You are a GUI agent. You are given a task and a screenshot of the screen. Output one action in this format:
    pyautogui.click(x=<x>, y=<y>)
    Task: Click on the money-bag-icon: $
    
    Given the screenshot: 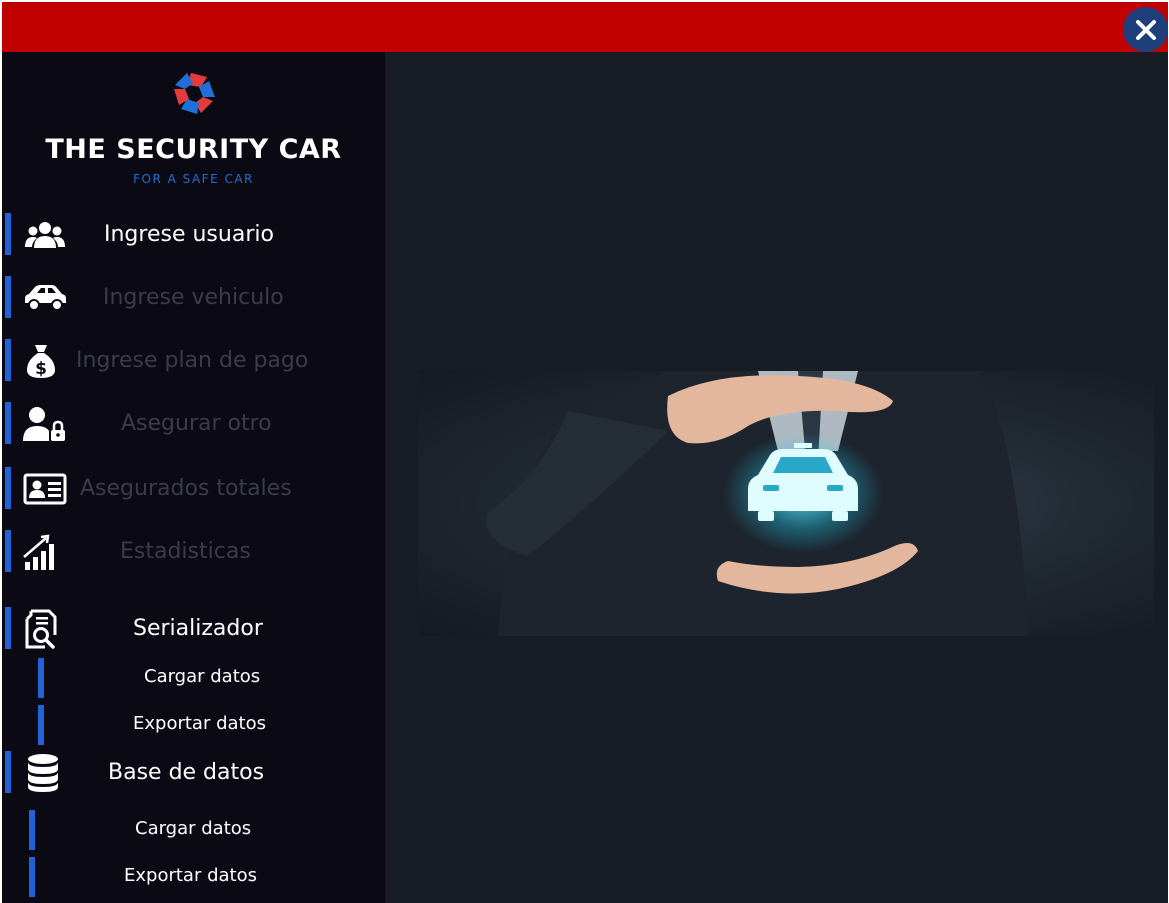 What is the action you would take?
    pyautogui.click(x=41, y=361)
    